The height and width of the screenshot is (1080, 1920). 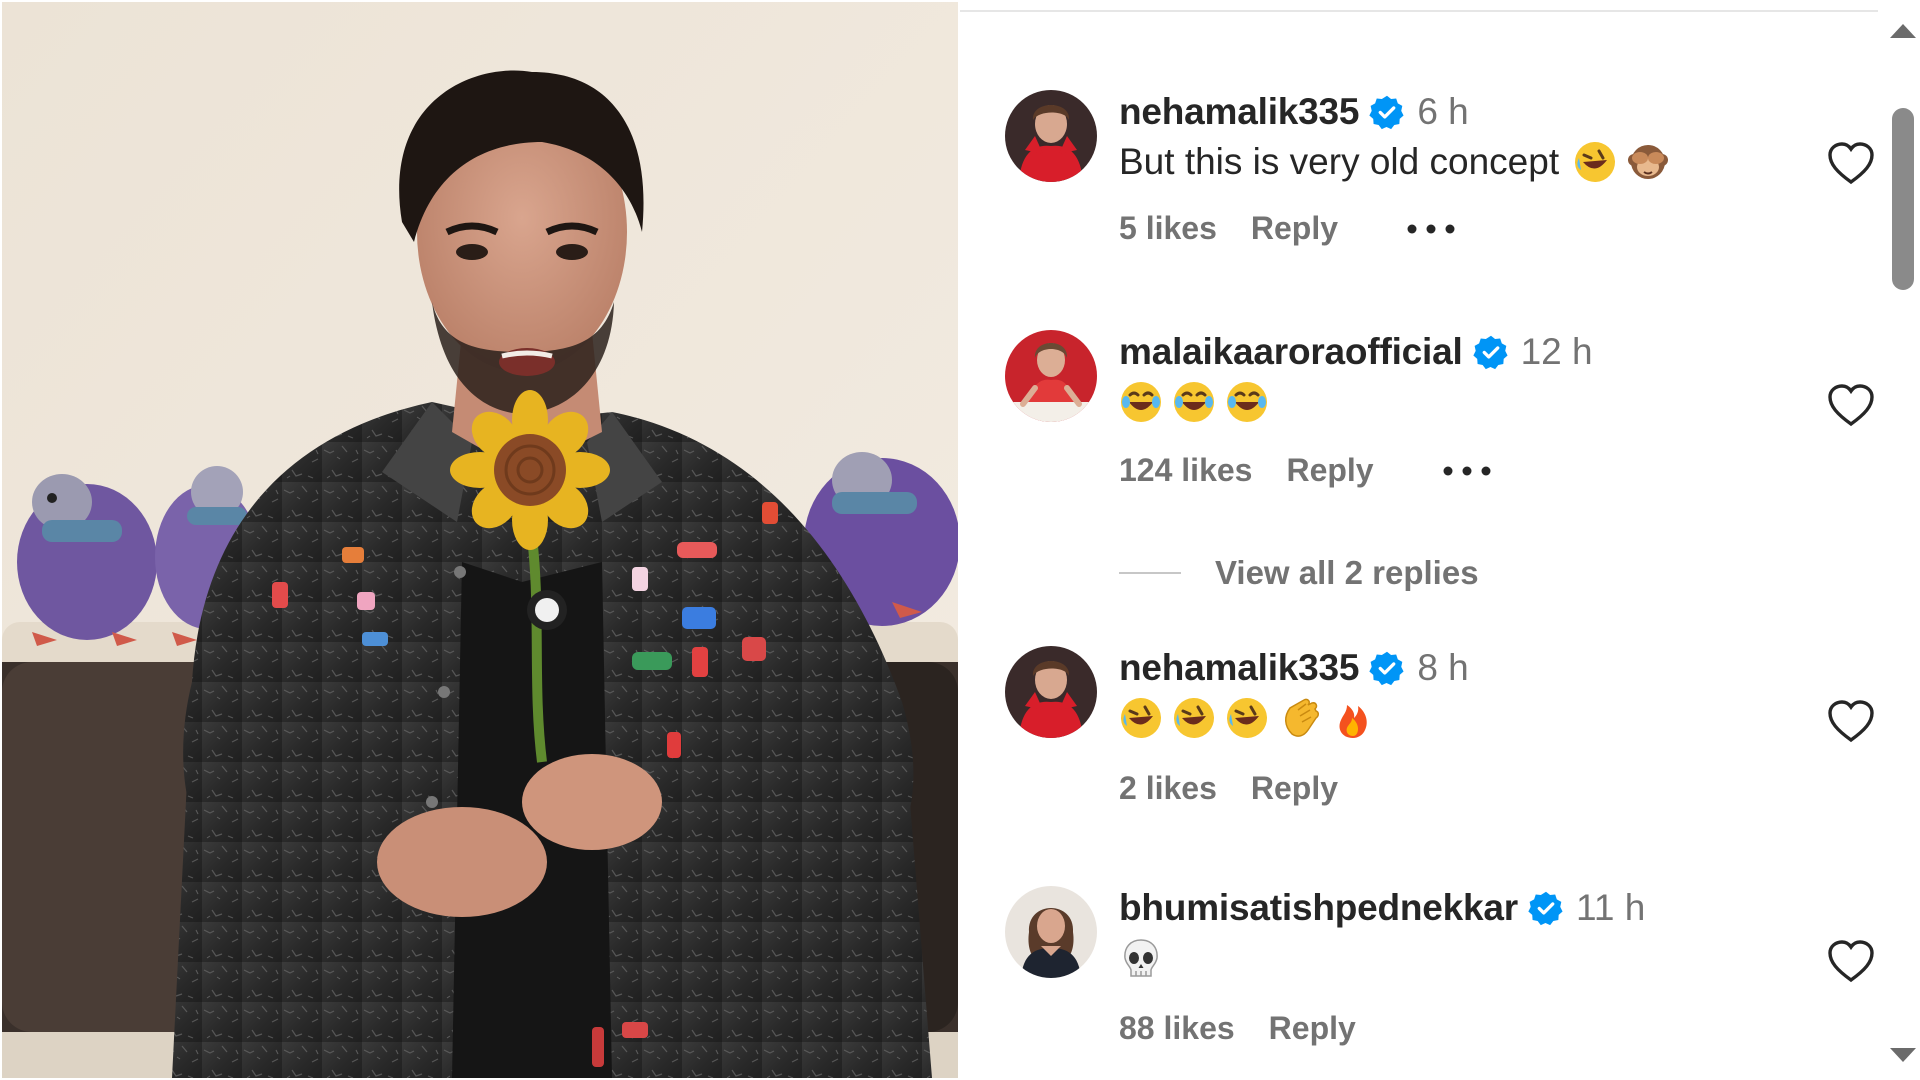 I want to click on comment-time: 11 h, so click(x=1611, y=907).